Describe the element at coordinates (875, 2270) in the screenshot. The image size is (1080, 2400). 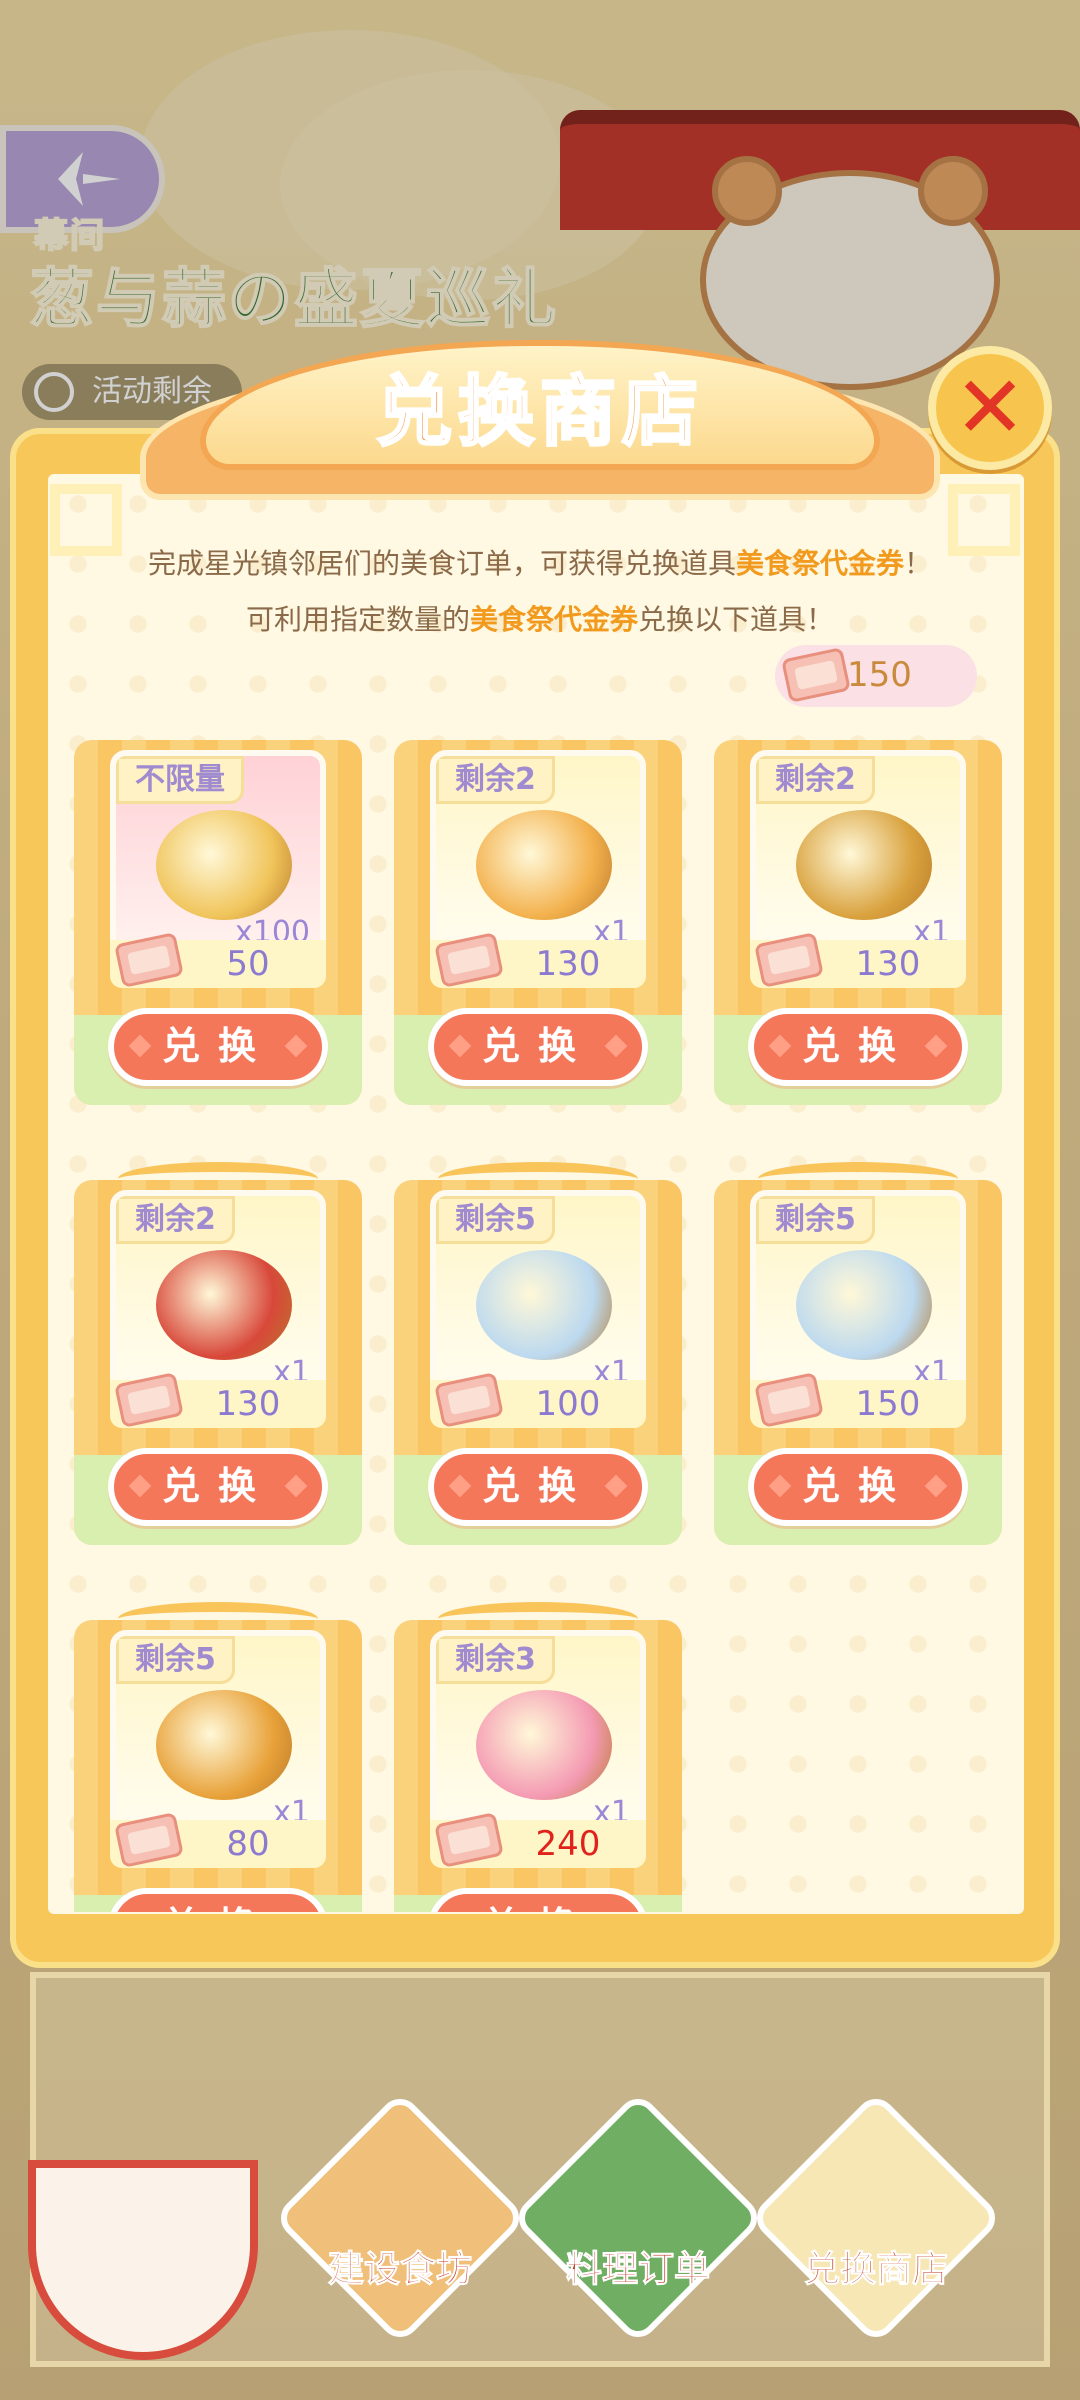
I see `nav-shop-label: 兑换商店` at that location.